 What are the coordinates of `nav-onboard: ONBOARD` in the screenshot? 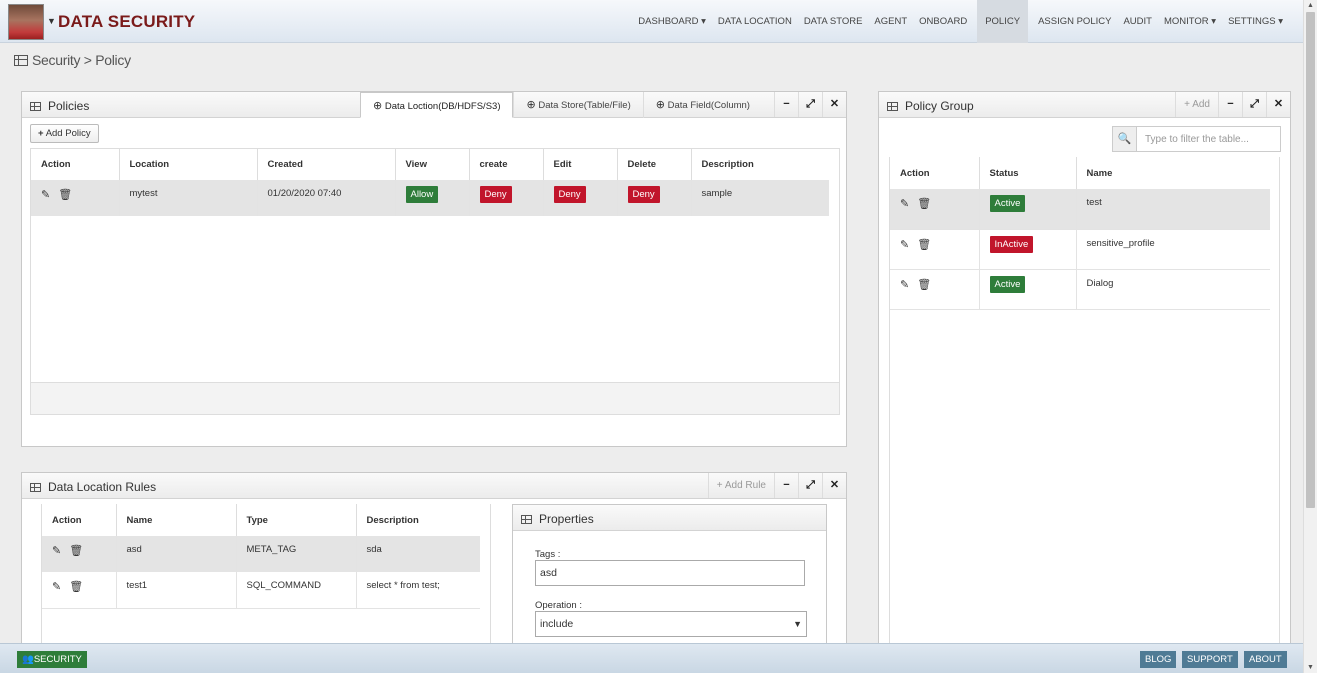 It's located at (943, 21).